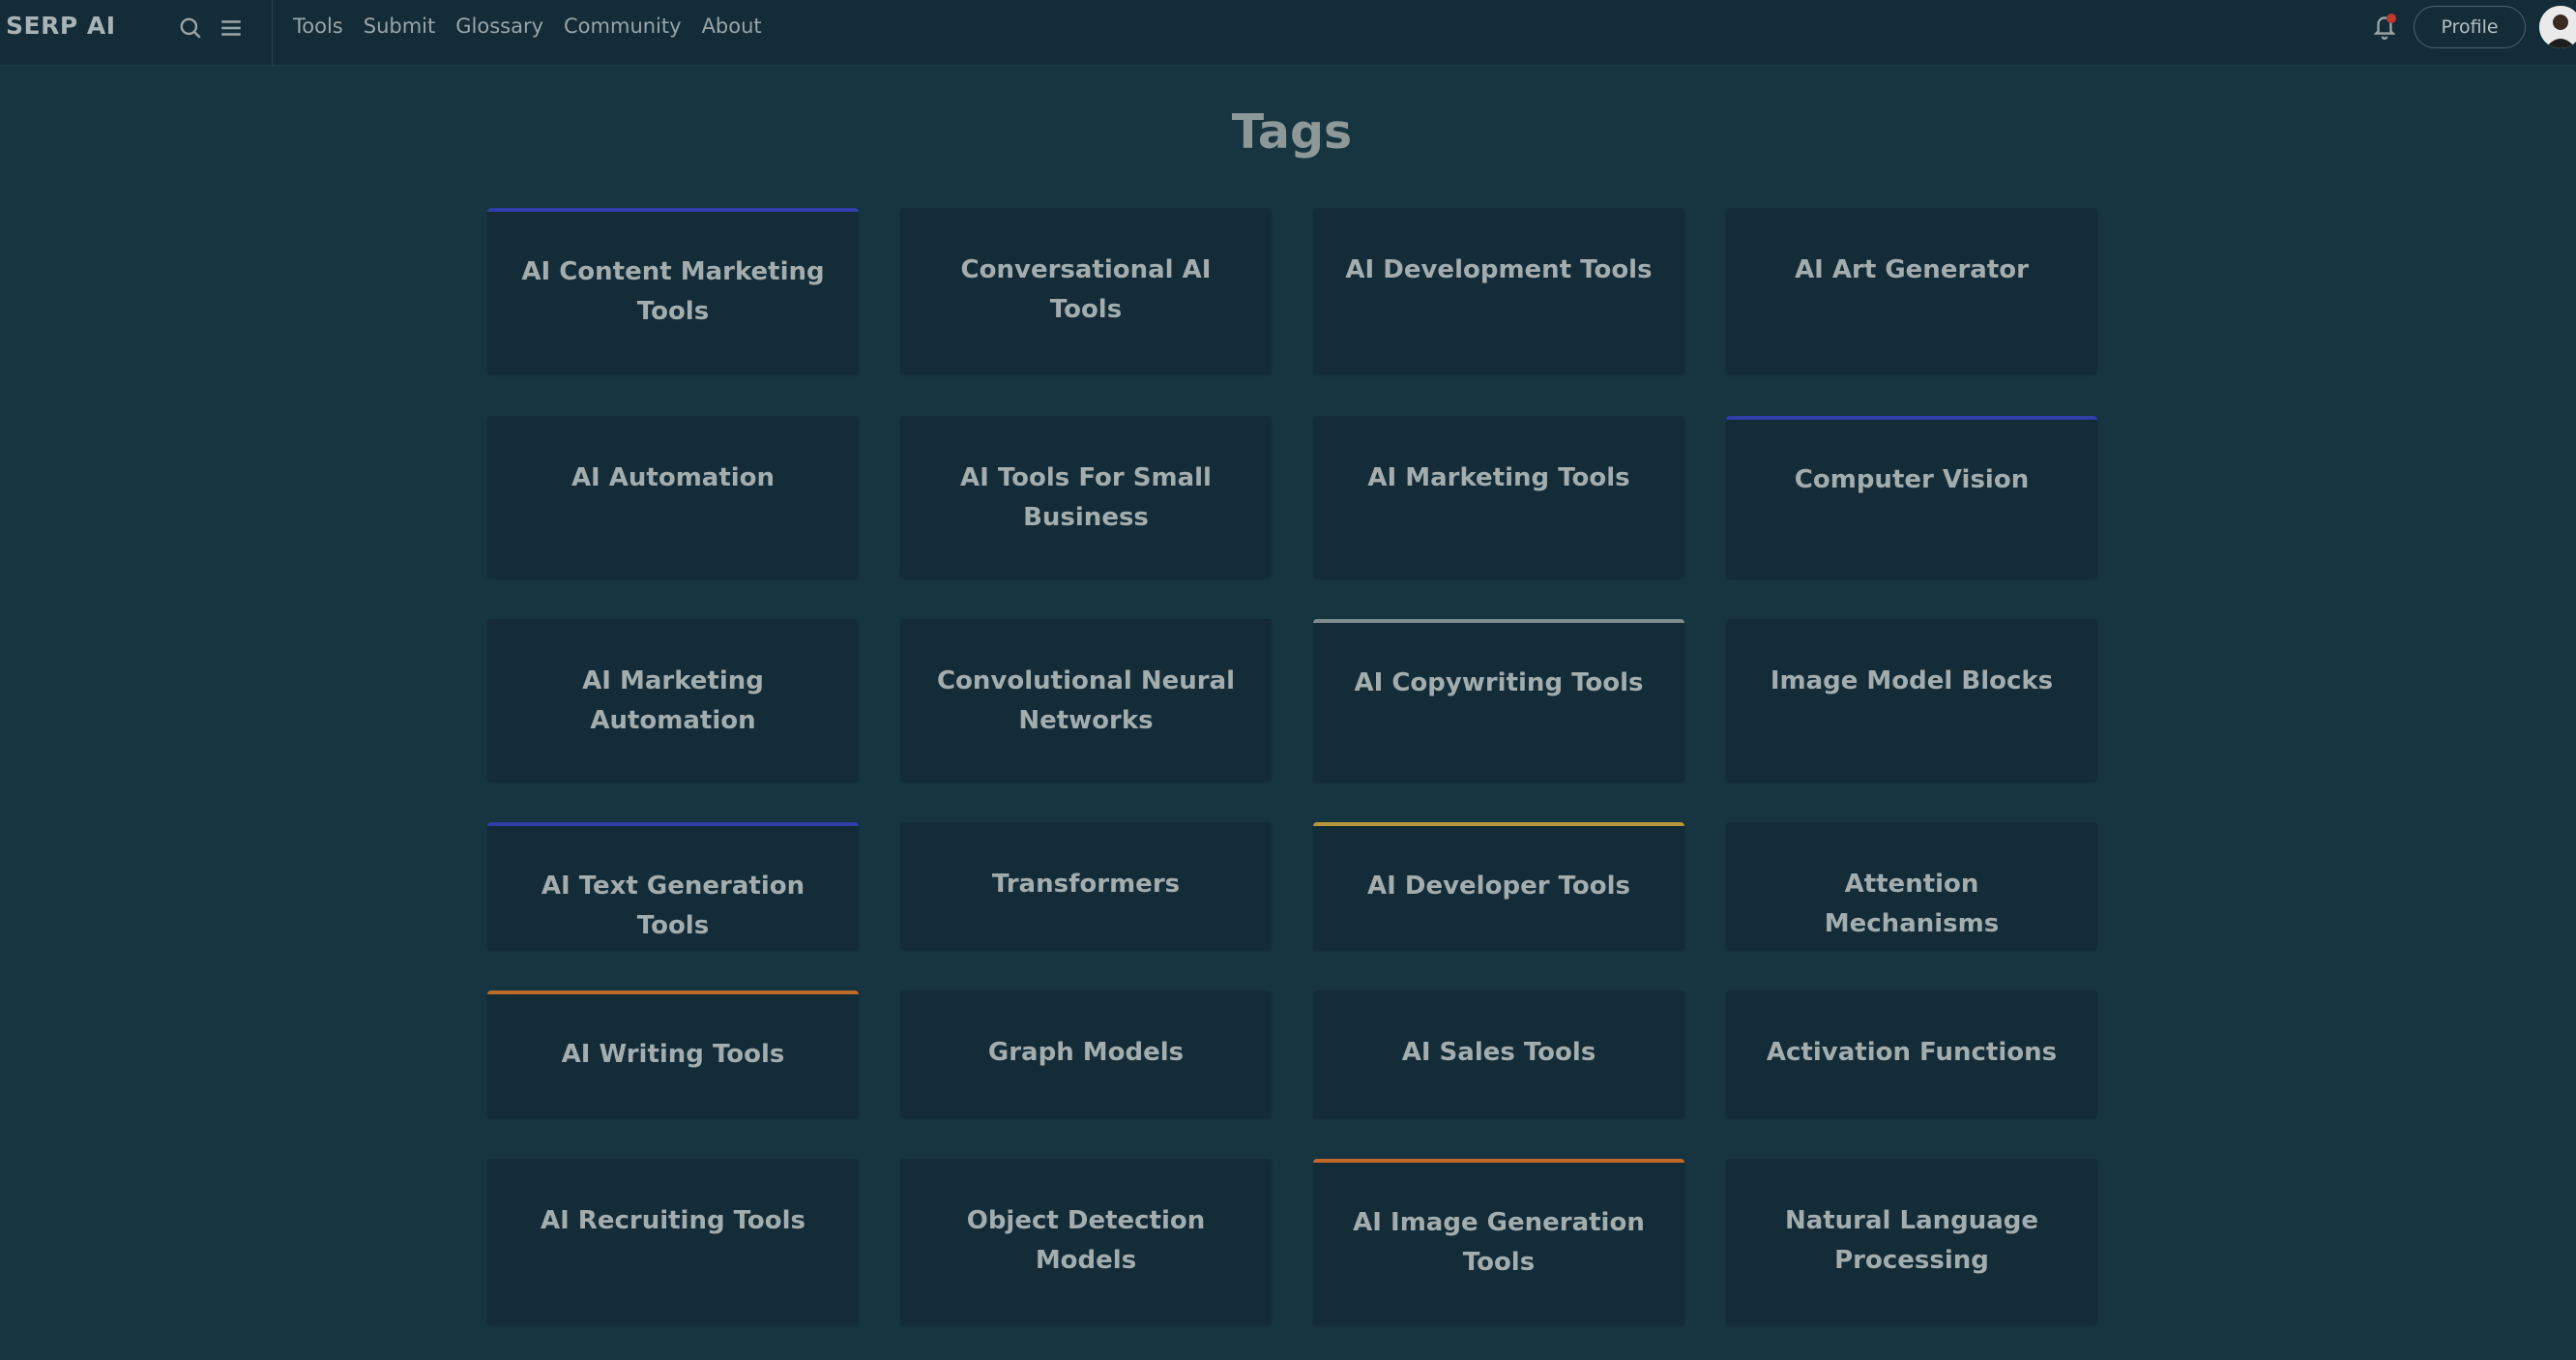  Describe the element at coordinates (2470, 27) in the screenshot. I see `profile-button: Profile` at that location.